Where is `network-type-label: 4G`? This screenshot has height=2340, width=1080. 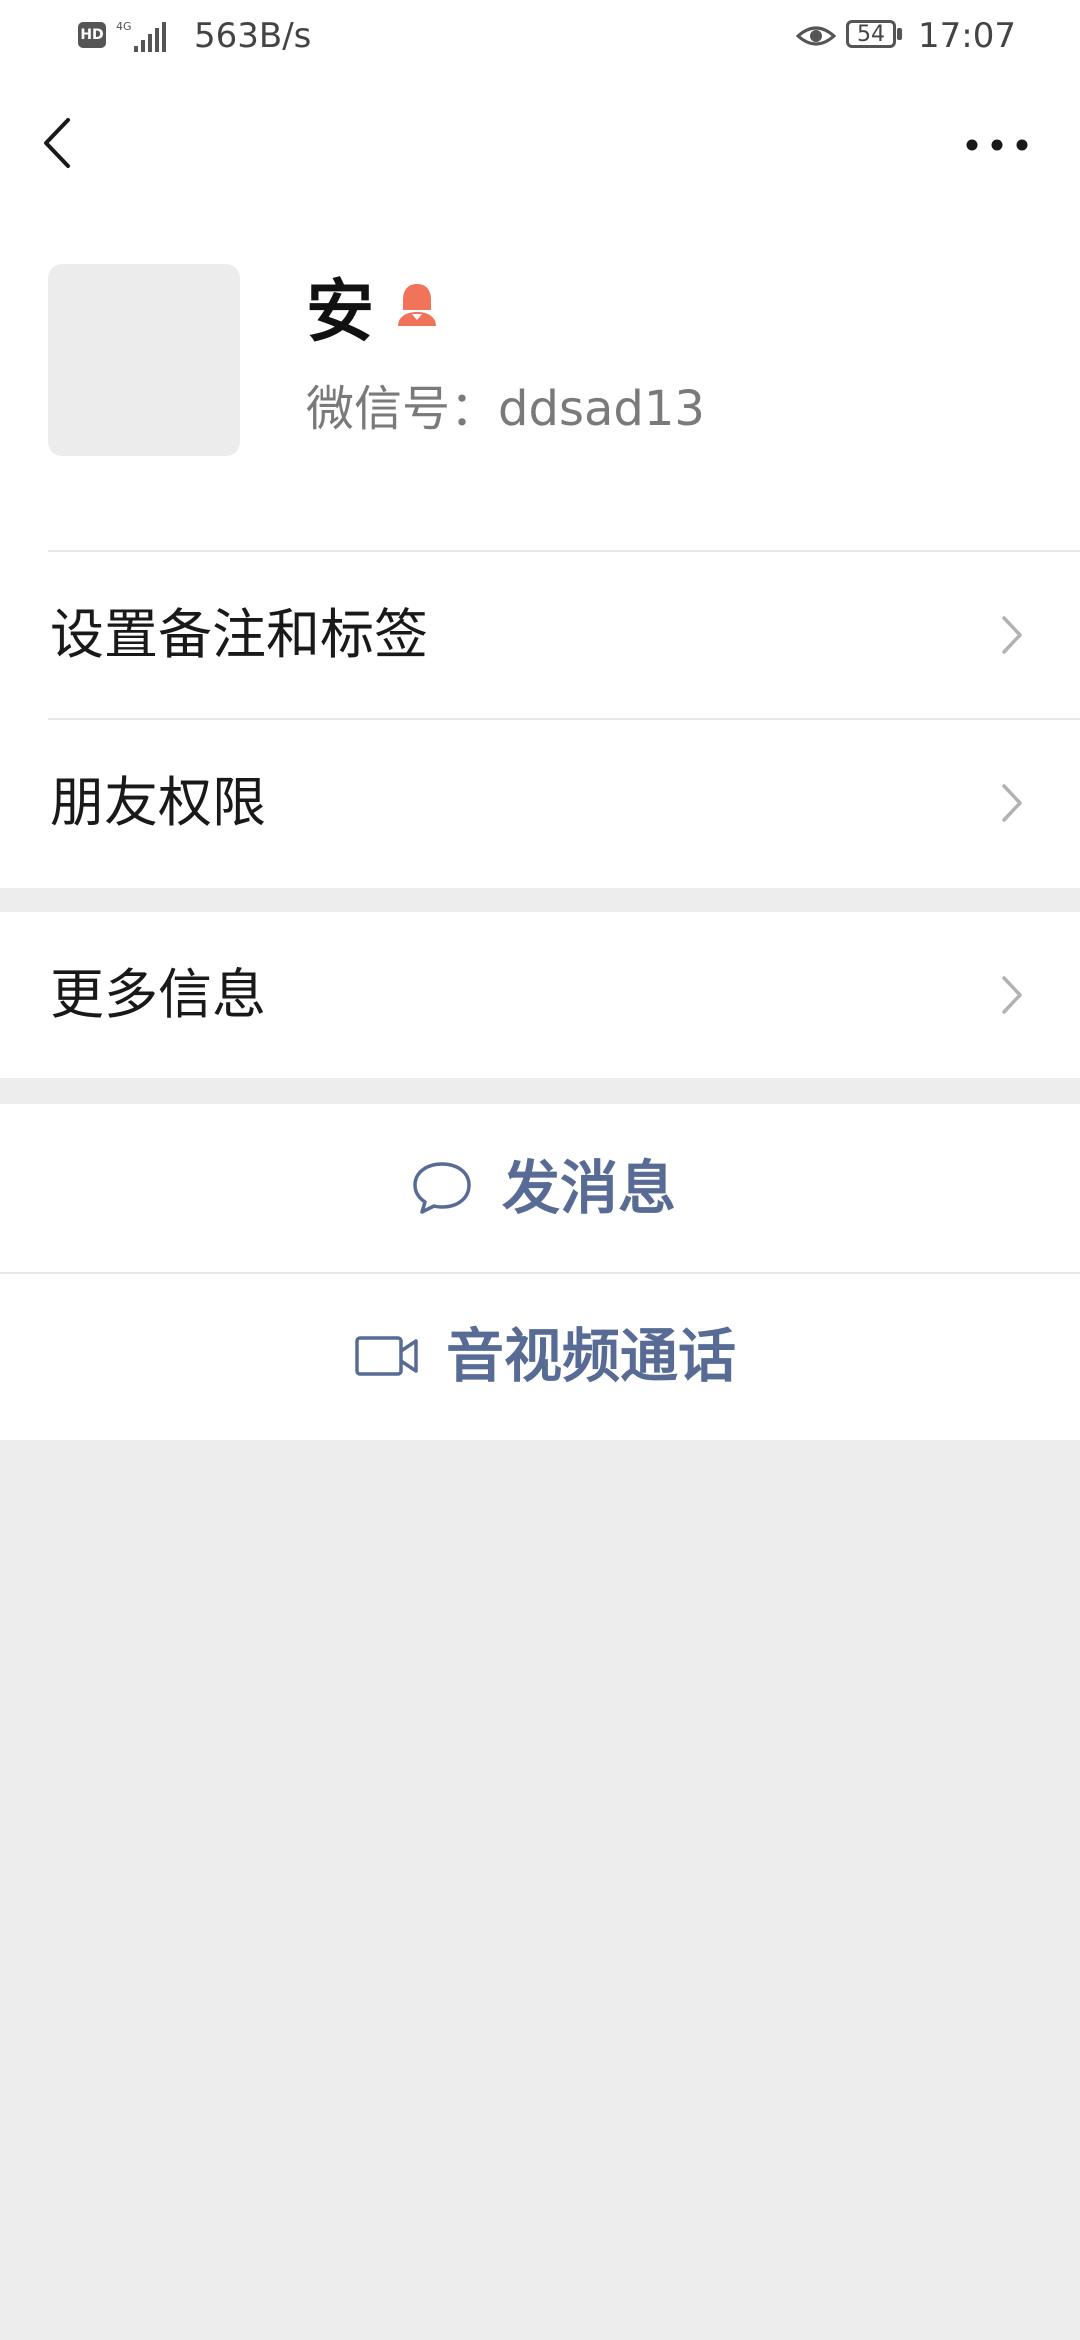 network-type-label: 4G is located at coordinates (124, 26).